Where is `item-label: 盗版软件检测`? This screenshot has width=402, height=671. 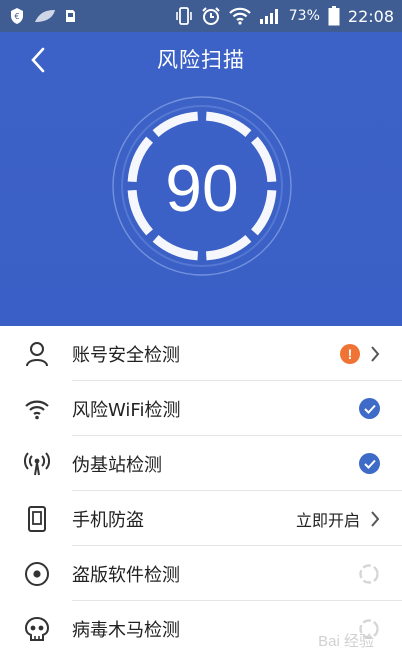
item-label: 盗版软件检测 is located at coordinates (126, 575).